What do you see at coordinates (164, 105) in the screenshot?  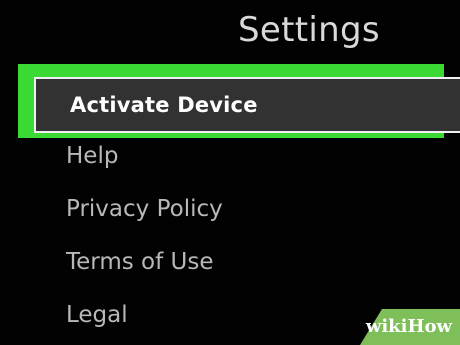 I see `menu-item-activate-device-label: Activate Device` at bounding box center [164, 105].